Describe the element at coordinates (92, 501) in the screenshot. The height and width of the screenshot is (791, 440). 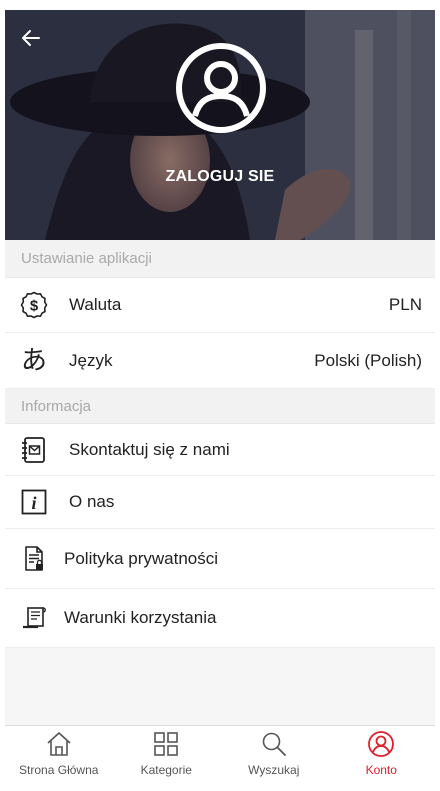
I see `about-label: O nas` at that location.